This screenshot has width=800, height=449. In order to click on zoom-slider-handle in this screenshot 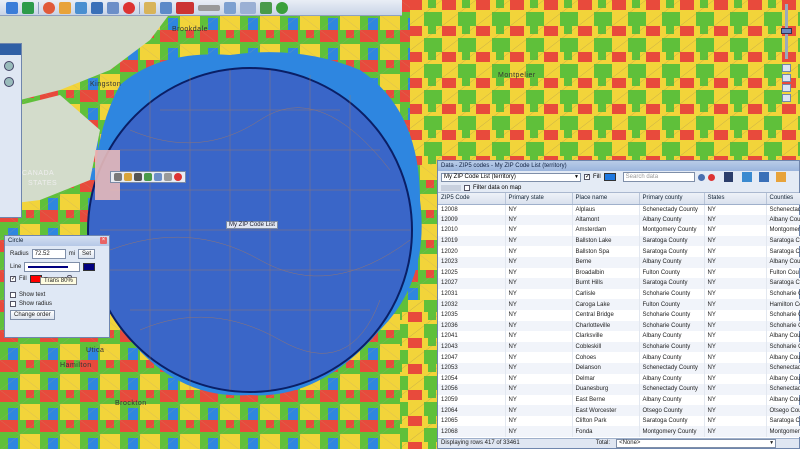, I will do `click(786, 31)`.